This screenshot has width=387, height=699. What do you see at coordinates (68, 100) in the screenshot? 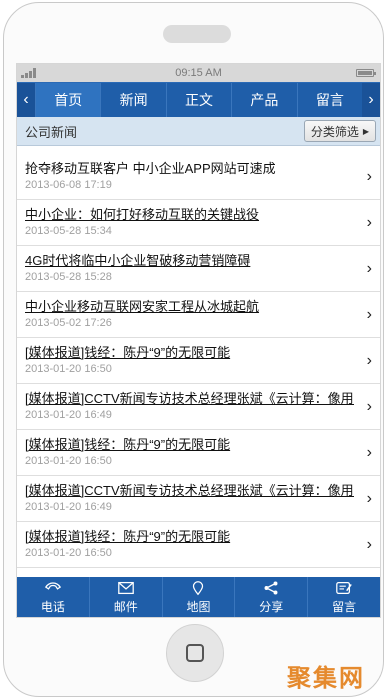
I see `tab-home: 首页` at bounding box center [68, 100].